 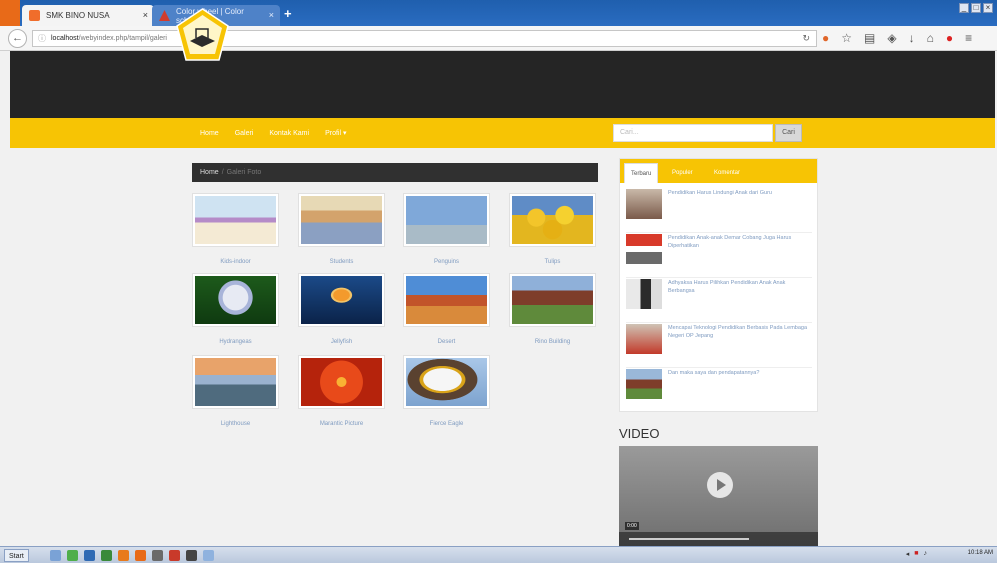 What do you see at coordinates (55, 555) in the screenshot?
I see `explorer-icon` at bounding box center [55, 555].